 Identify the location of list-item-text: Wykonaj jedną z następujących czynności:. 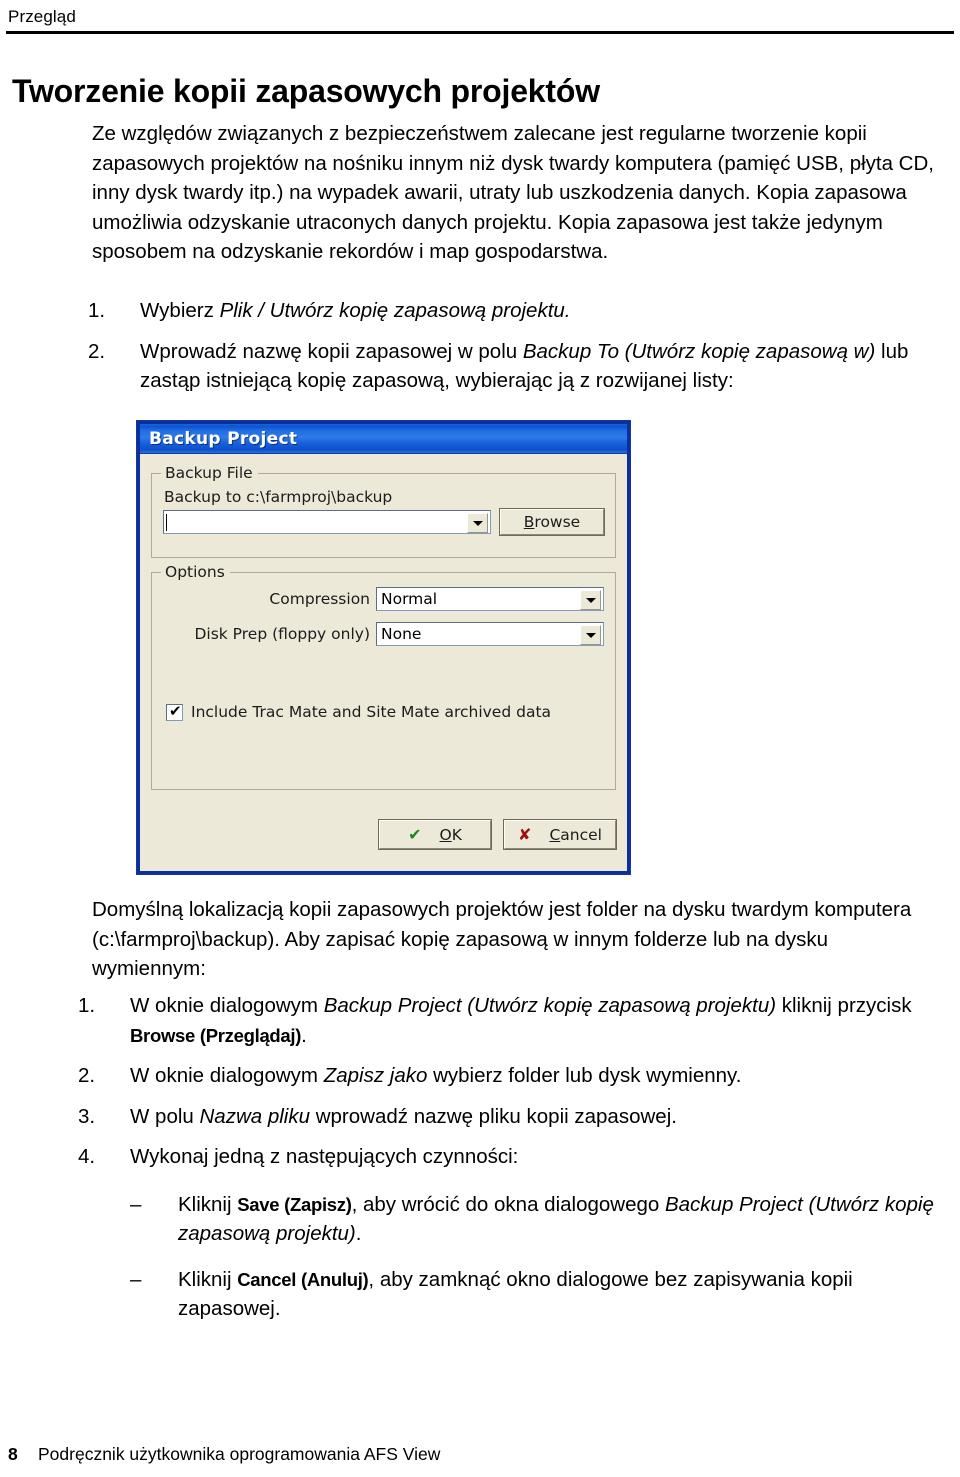
(324, 1156).